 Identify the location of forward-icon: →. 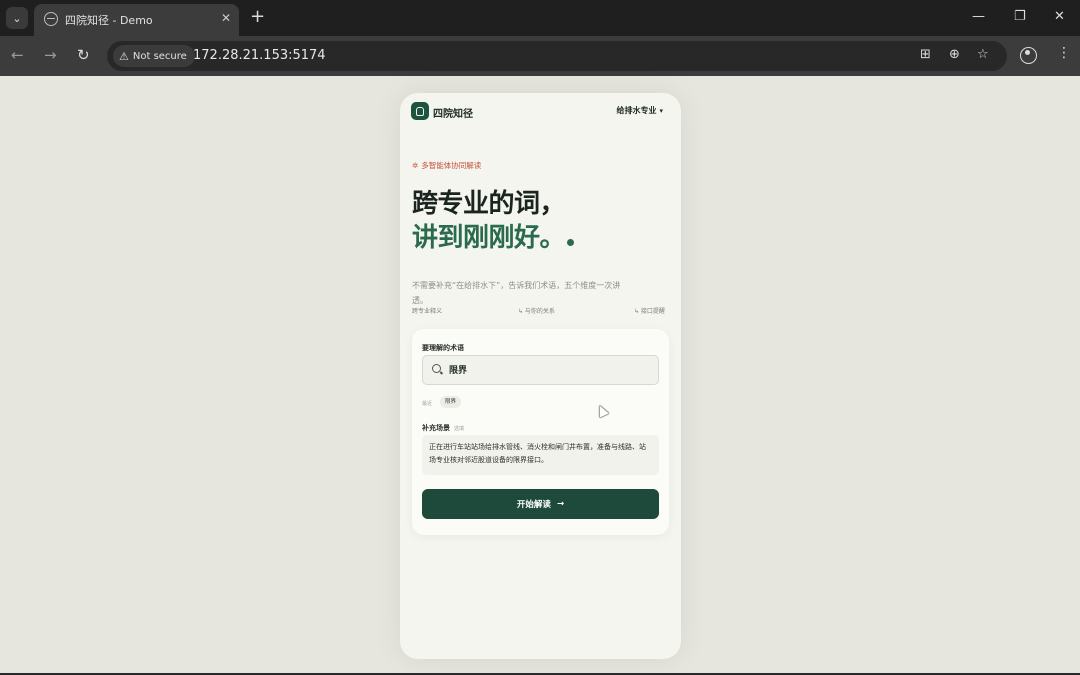
(50, 55).